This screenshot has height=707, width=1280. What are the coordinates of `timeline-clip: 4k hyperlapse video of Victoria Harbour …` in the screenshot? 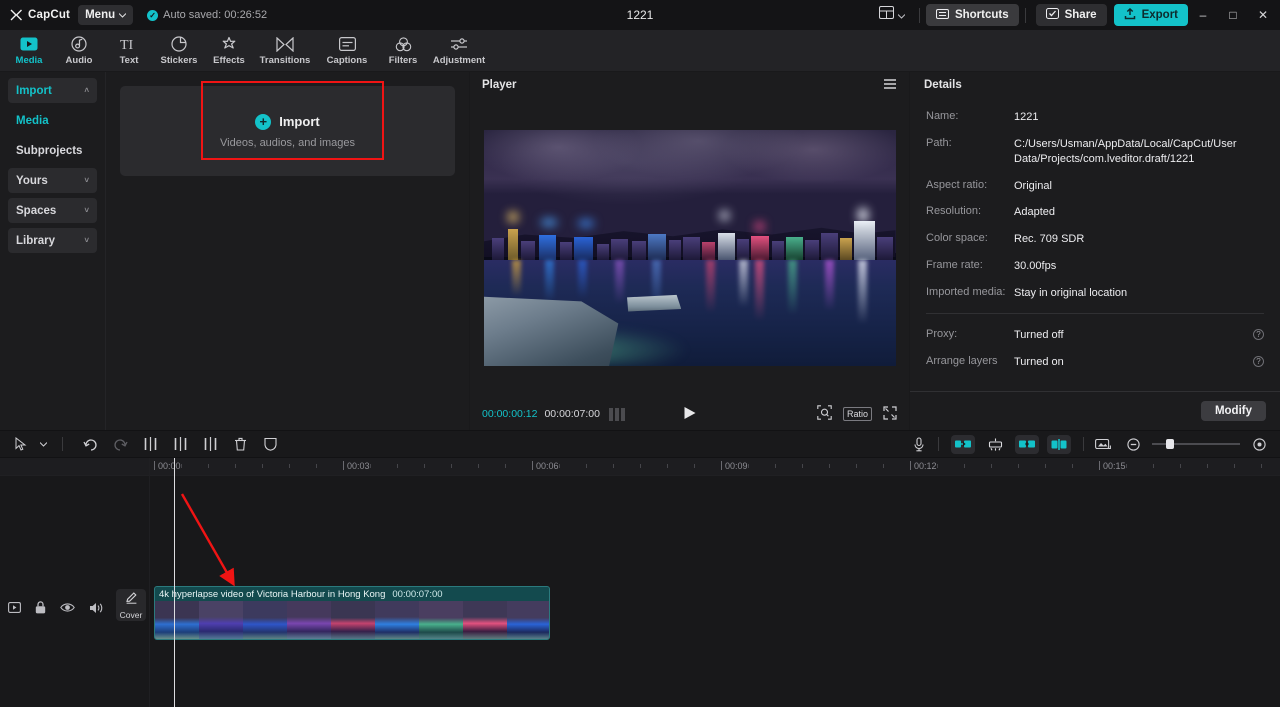 It's located at (352, 613).